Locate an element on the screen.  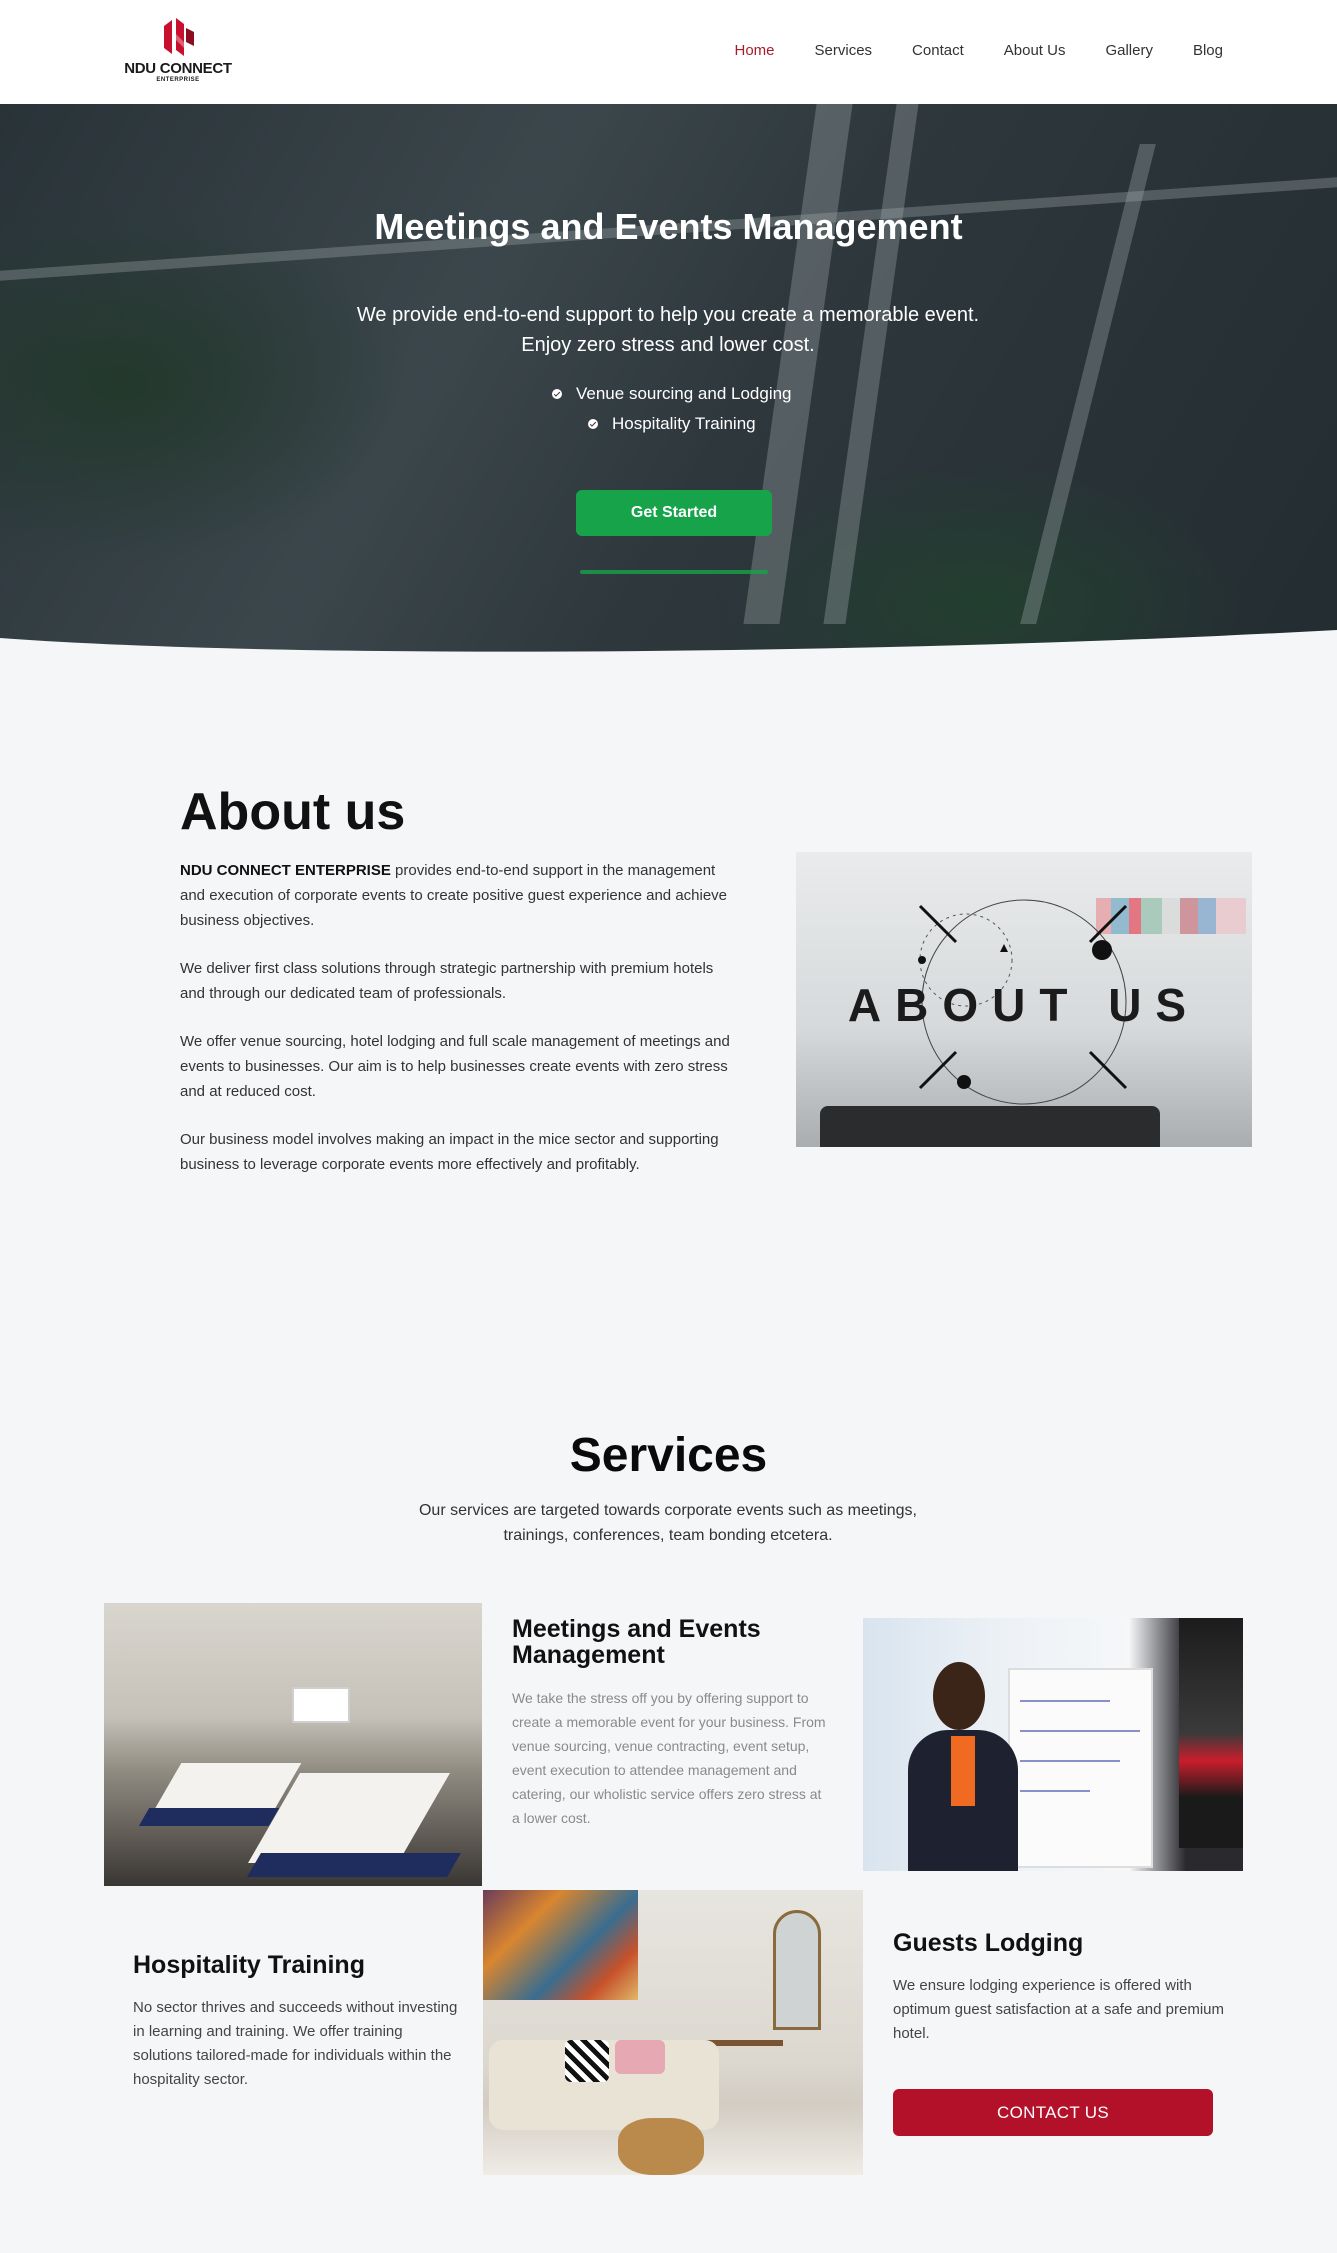
lodging-room-image is located at coordinates (673, 2032).